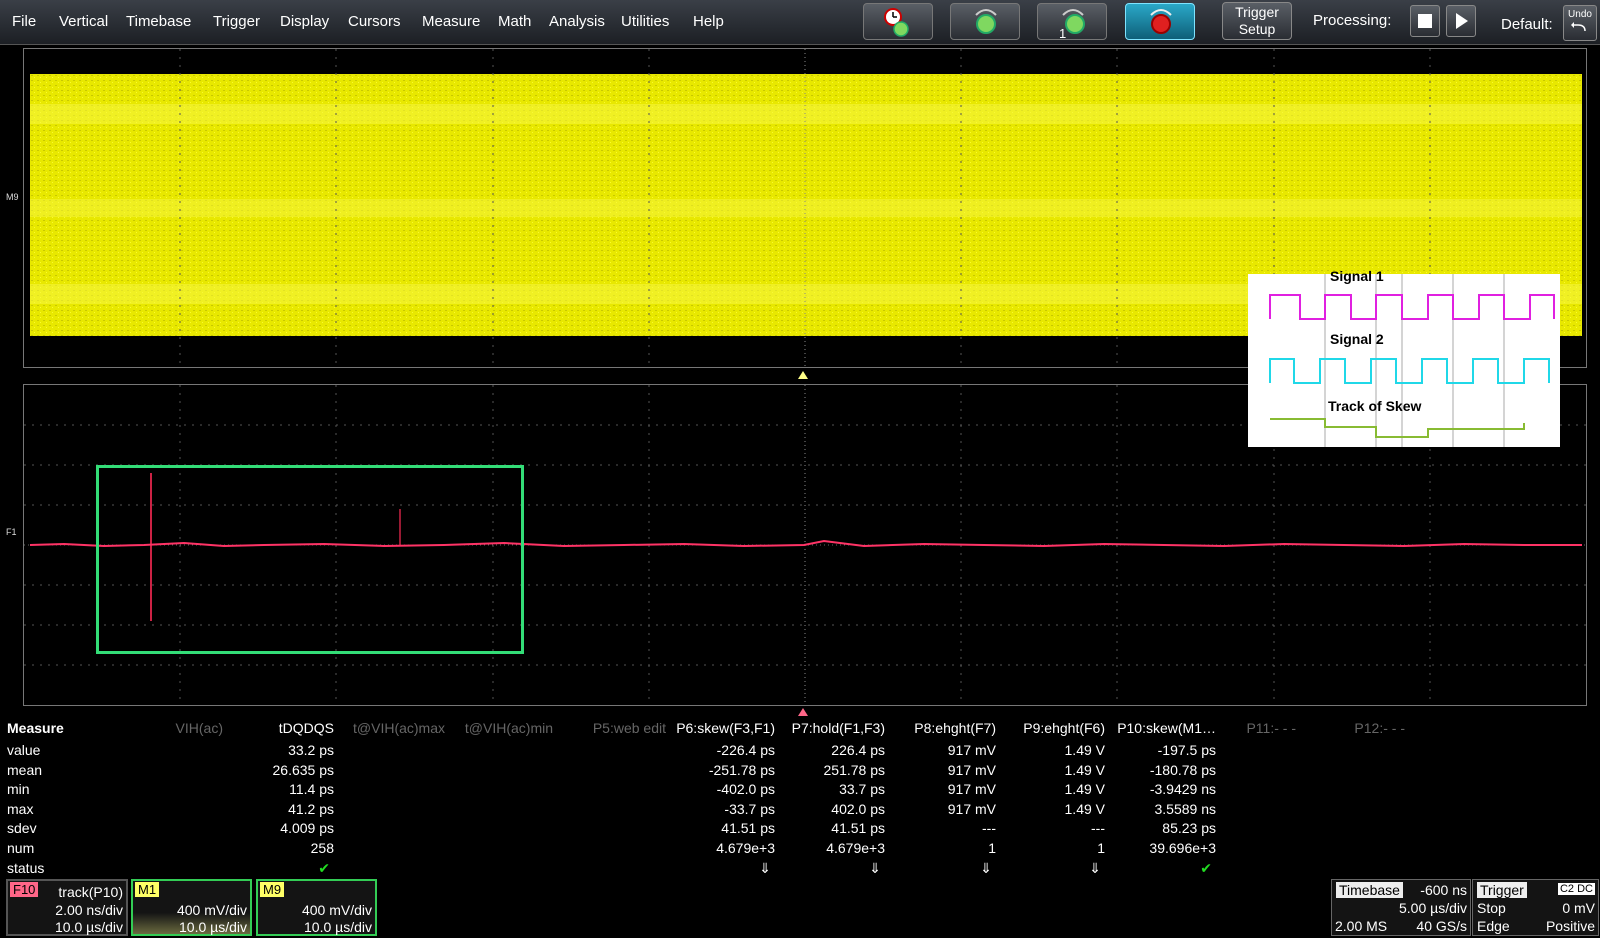 The width and height of the screenshot is (1600, 938). Describe the element at coordinates (12, 197) in the screenshot. I see `m9-trace-label: M9` at that location.